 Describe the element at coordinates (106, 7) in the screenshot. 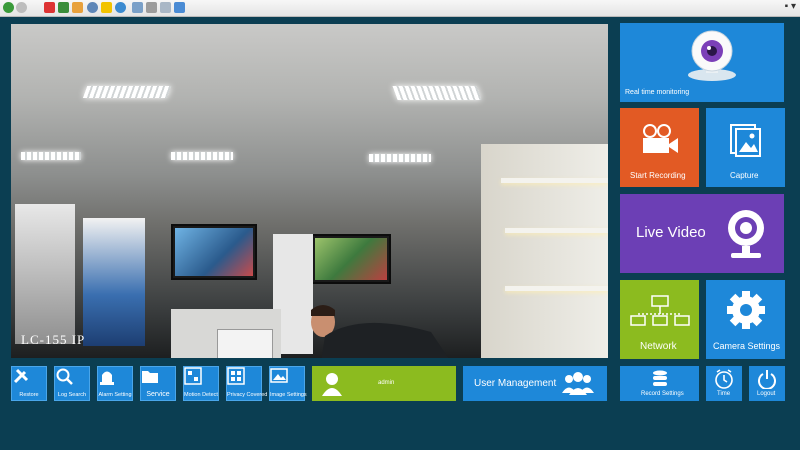

I see `favorites-icon` at that location.